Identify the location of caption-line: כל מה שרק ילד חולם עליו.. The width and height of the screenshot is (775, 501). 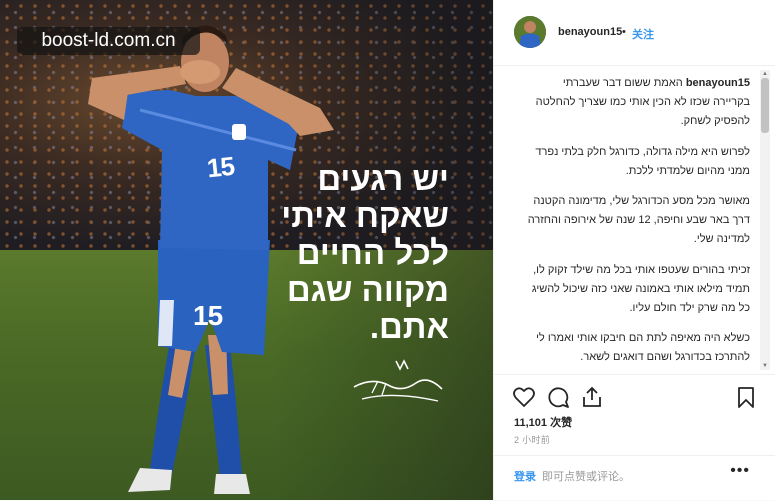
(689, 308).